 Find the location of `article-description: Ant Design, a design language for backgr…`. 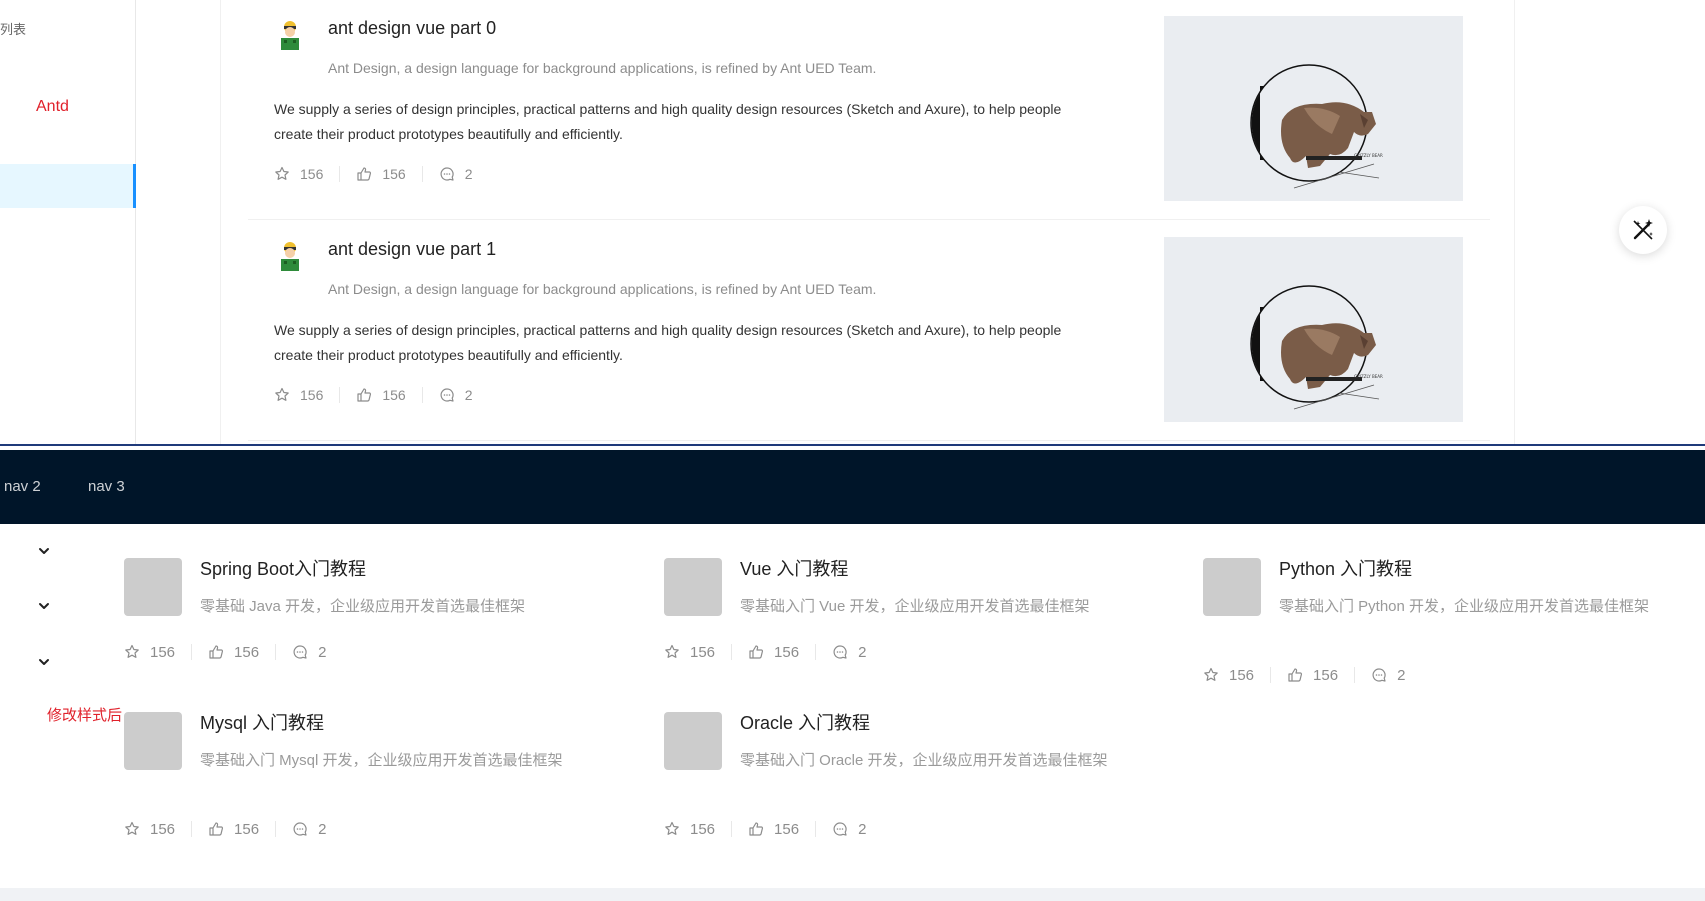

article-description: Ant Design, a design language for backgr… is located at coordinates (602, 289).